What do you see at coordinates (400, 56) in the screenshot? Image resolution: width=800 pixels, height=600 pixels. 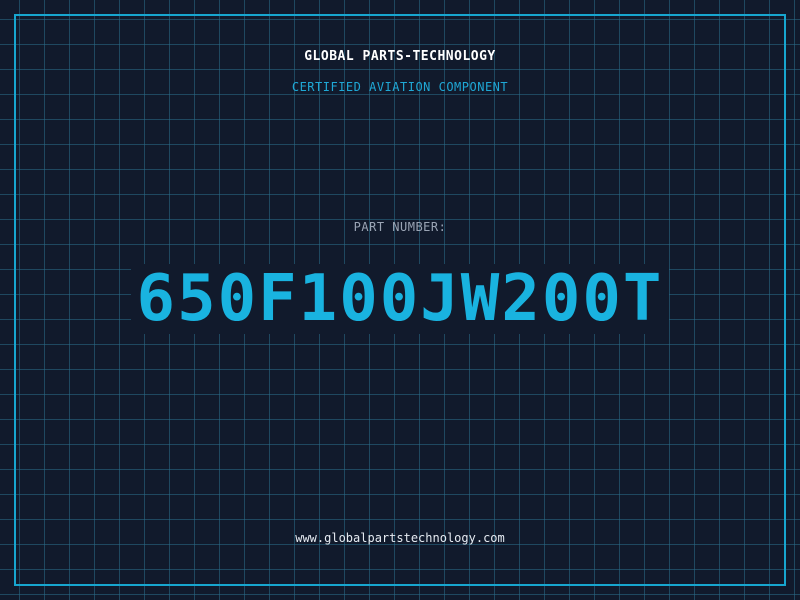 I see `company-name: GLOBAL PARTS-TECHNOLOGY` at bounding box center [400, 56].